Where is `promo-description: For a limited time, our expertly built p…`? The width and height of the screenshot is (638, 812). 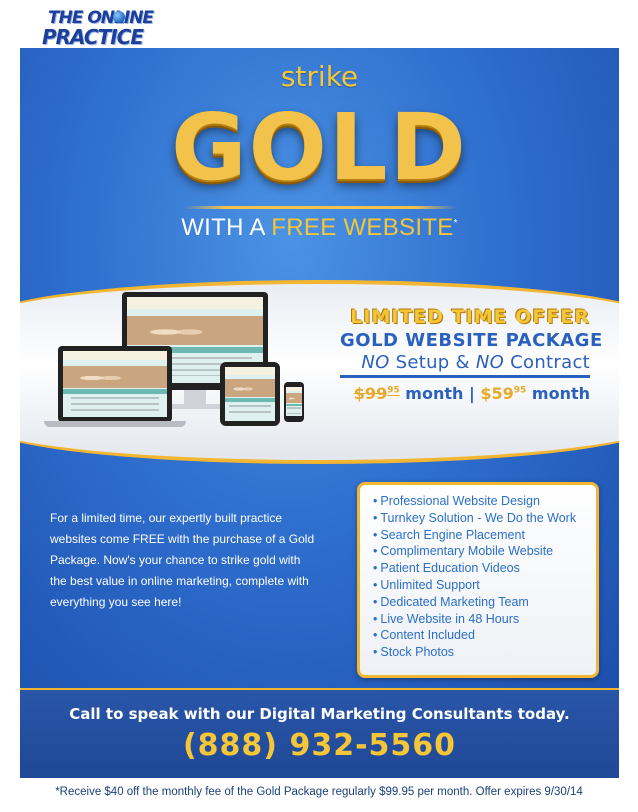 promo-description: For a limited time, our expertly built p… is located at coordinates (182, 560).